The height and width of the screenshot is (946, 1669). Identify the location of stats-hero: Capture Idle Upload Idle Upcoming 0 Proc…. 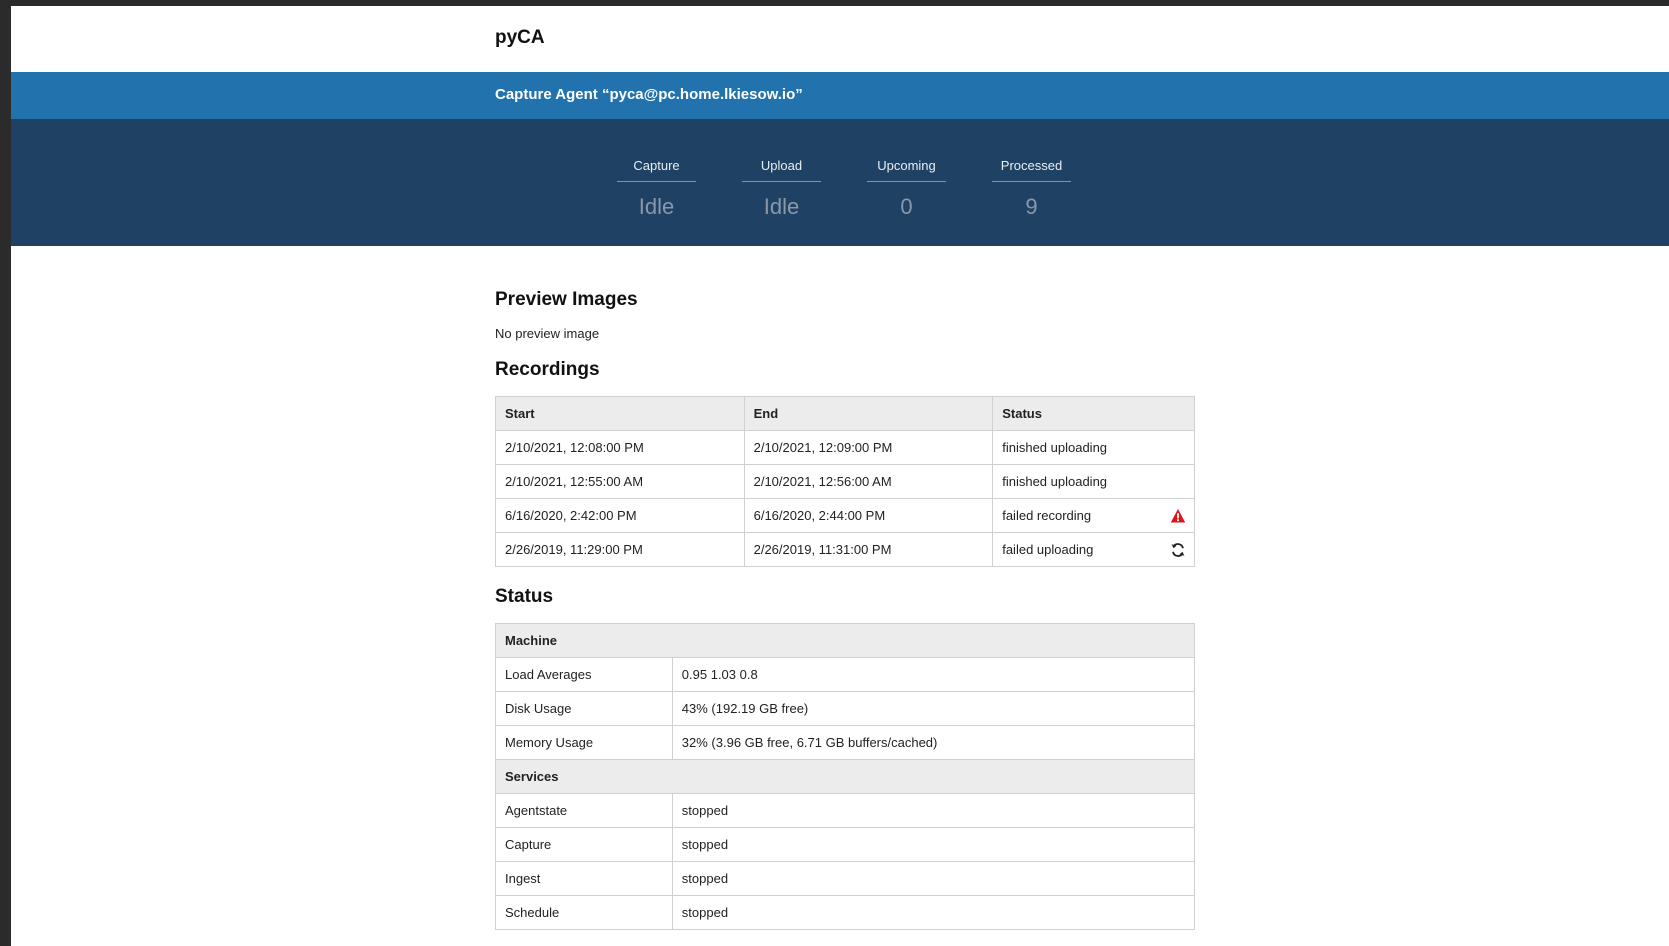
(840, 182).